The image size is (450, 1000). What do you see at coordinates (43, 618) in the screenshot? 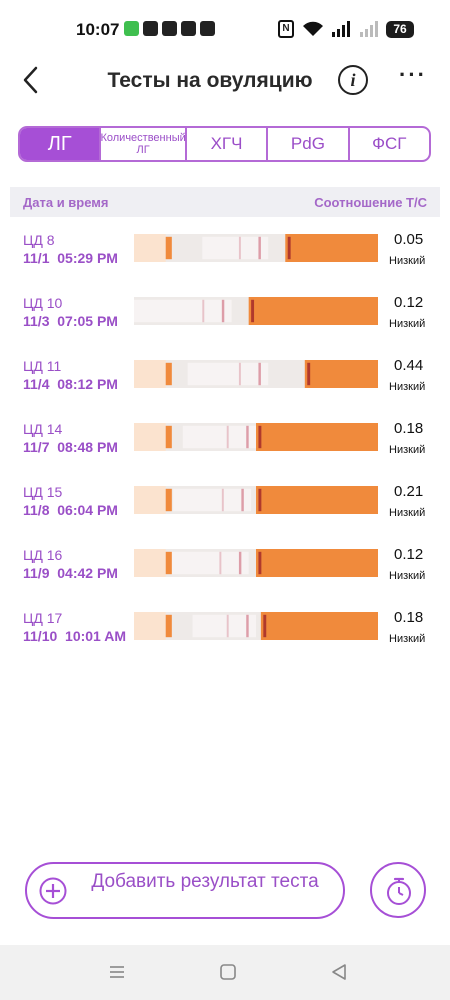
I see `cycle-day: ЦД 17` at bounding box center [43, 618].